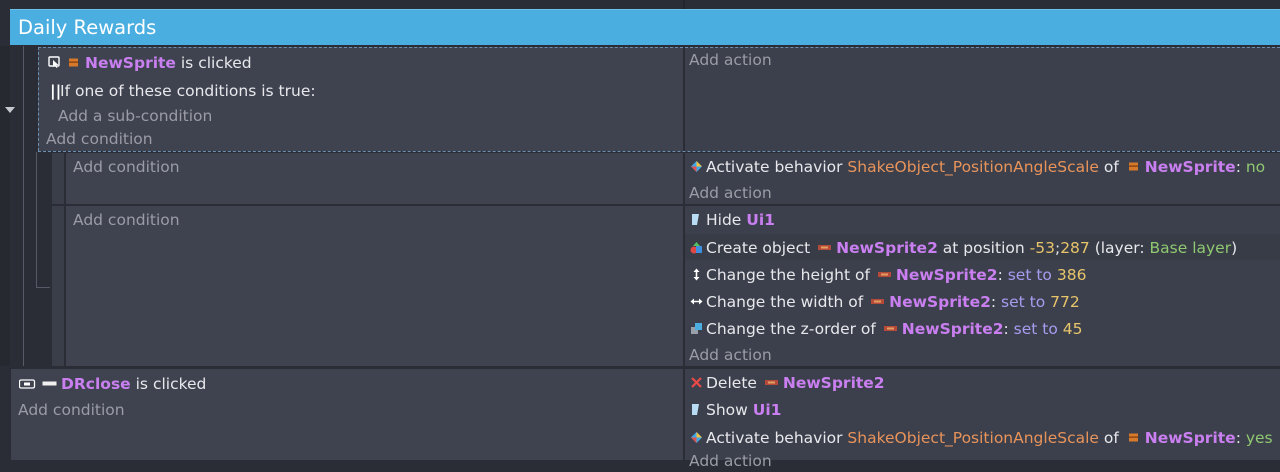 The width and height of the screenshot is (1280, 472). Describe the element at coordinates (730, 193) in the screenshot. I see `sub1-add-action: Add action` at that location.